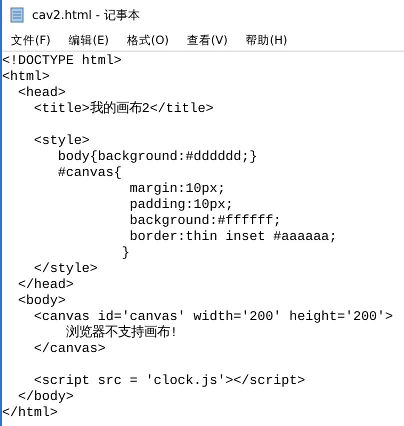  I want to click on code-line: <head>, so click(41, 93).